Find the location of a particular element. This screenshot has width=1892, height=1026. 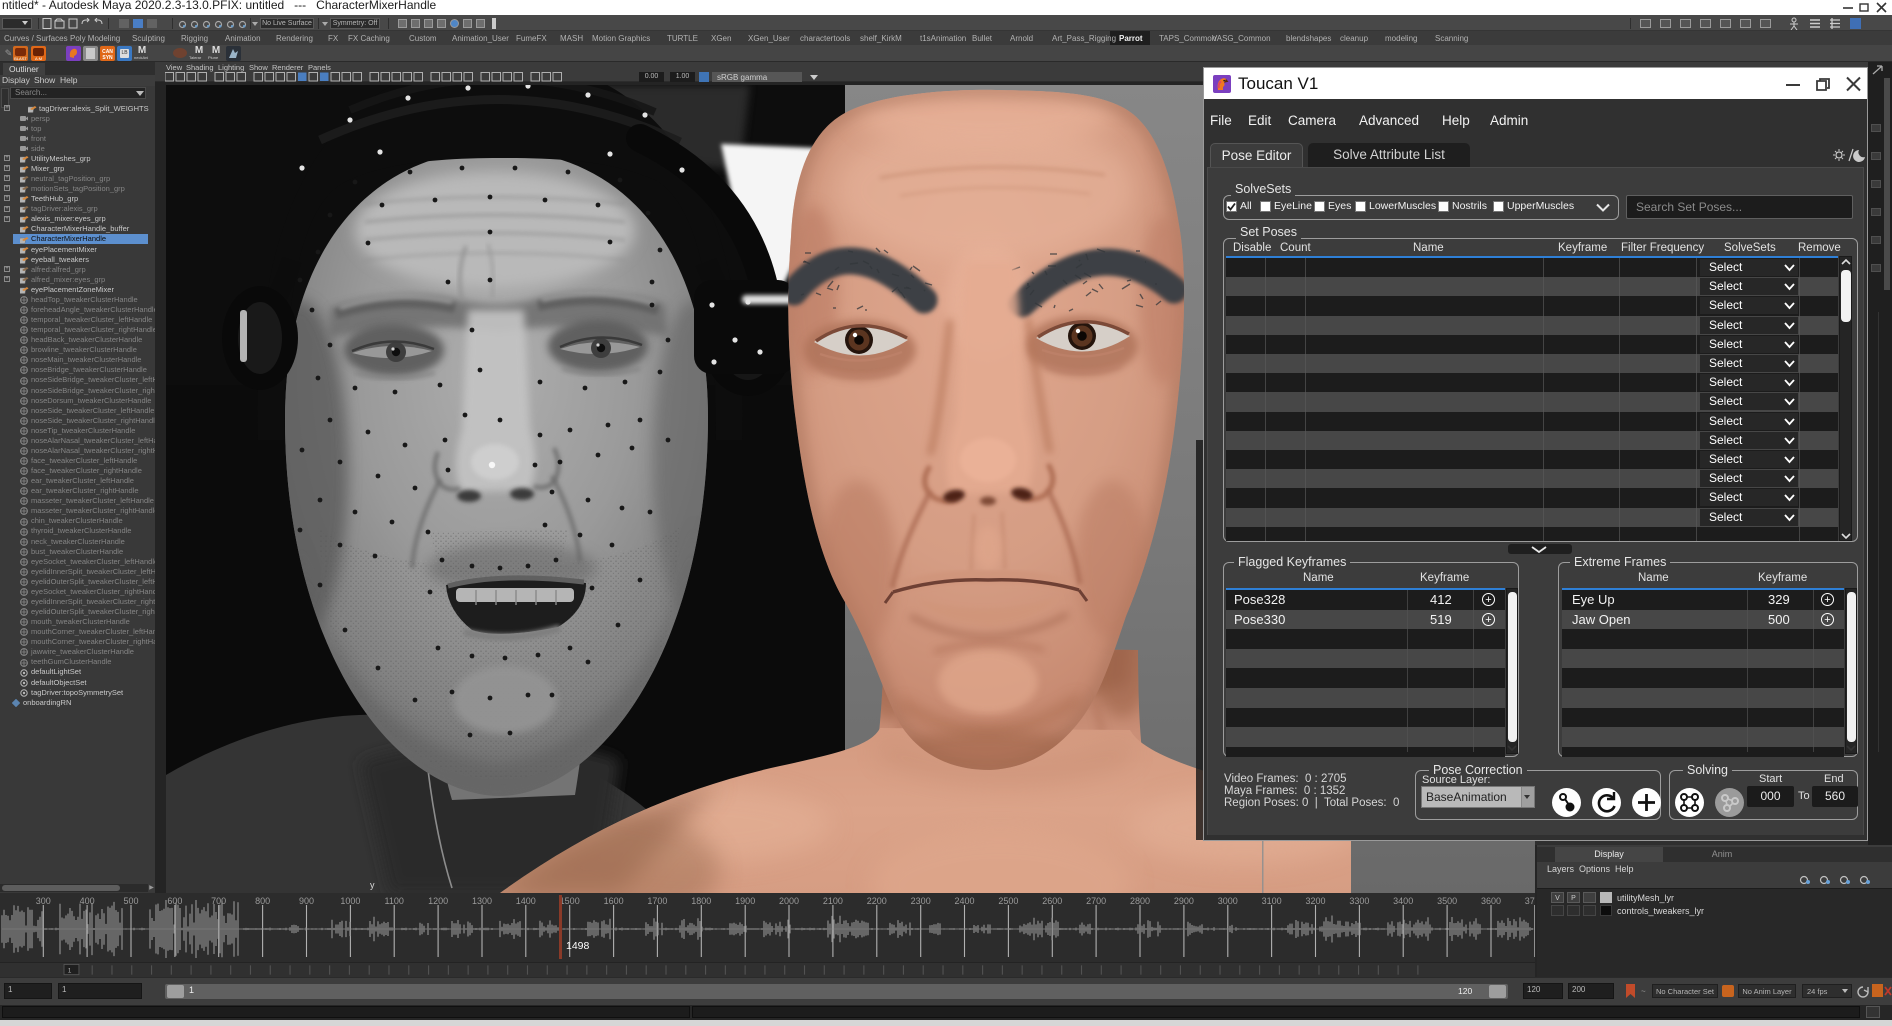

svg-text: 2700 is located at coordinates (1096, 901).